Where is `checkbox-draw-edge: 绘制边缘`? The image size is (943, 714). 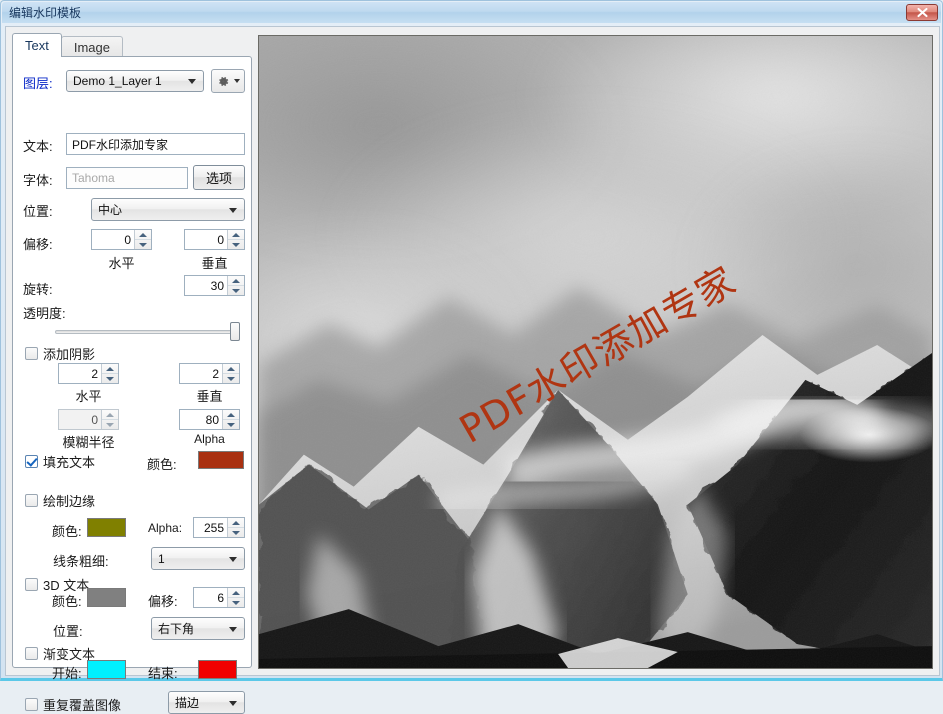
checkbox-draw-edge: 绘制边缘 is located at coordinates (60, 500).